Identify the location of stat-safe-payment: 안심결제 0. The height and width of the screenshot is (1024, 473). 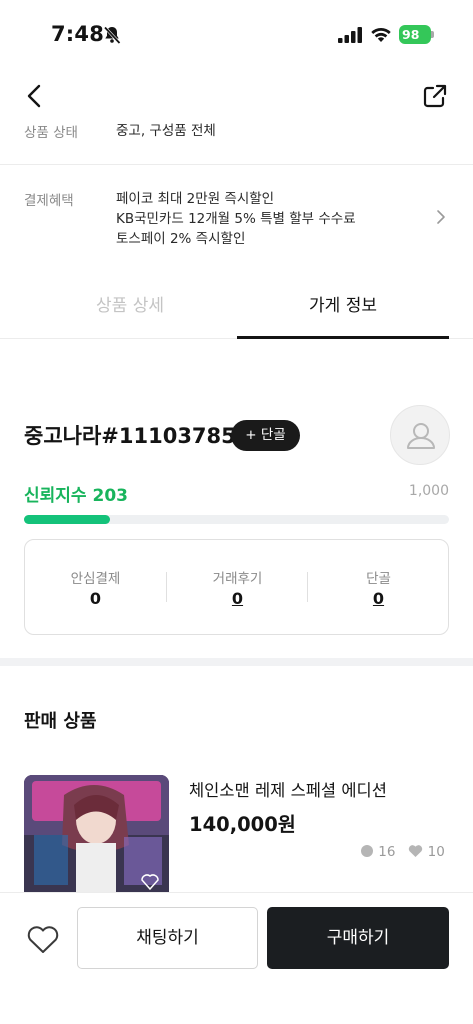
(95, 587).